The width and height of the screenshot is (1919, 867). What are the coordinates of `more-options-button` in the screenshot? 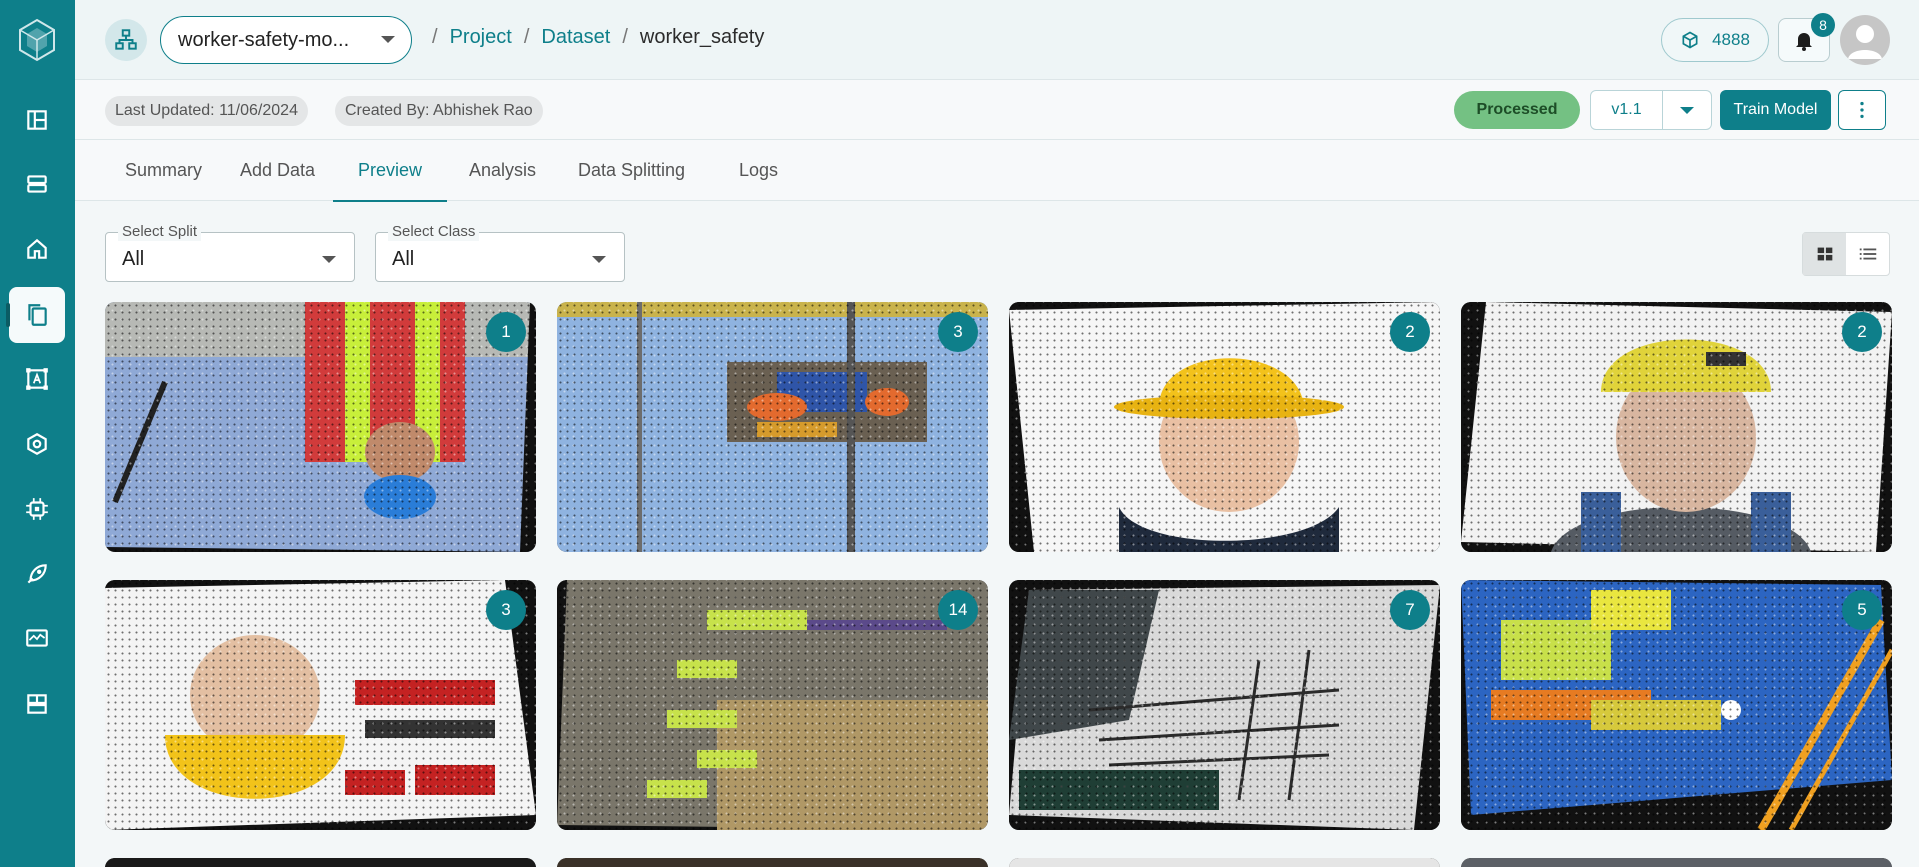 It's located at (1862, 110).